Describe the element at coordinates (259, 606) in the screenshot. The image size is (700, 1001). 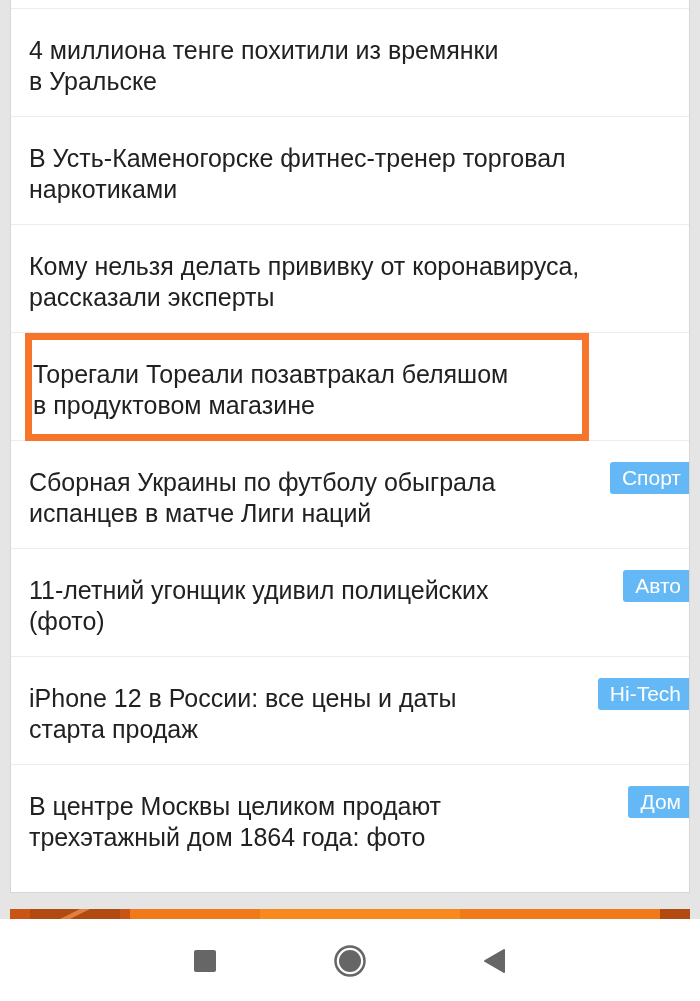
I see `news-headline: 11-летний угонщик удивил полицейских (фото)` at that location.